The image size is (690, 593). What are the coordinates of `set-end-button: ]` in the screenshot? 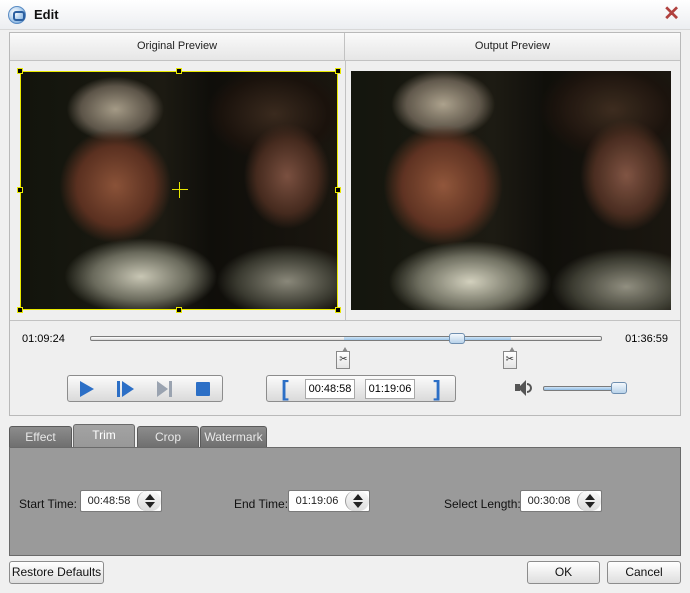 It's located at (437, 388).